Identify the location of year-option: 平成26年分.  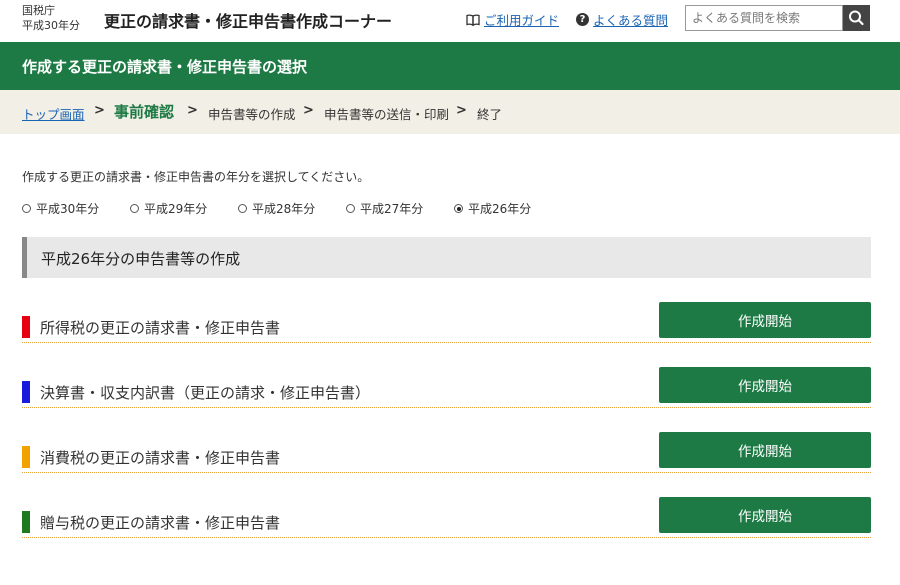
(492, 208).